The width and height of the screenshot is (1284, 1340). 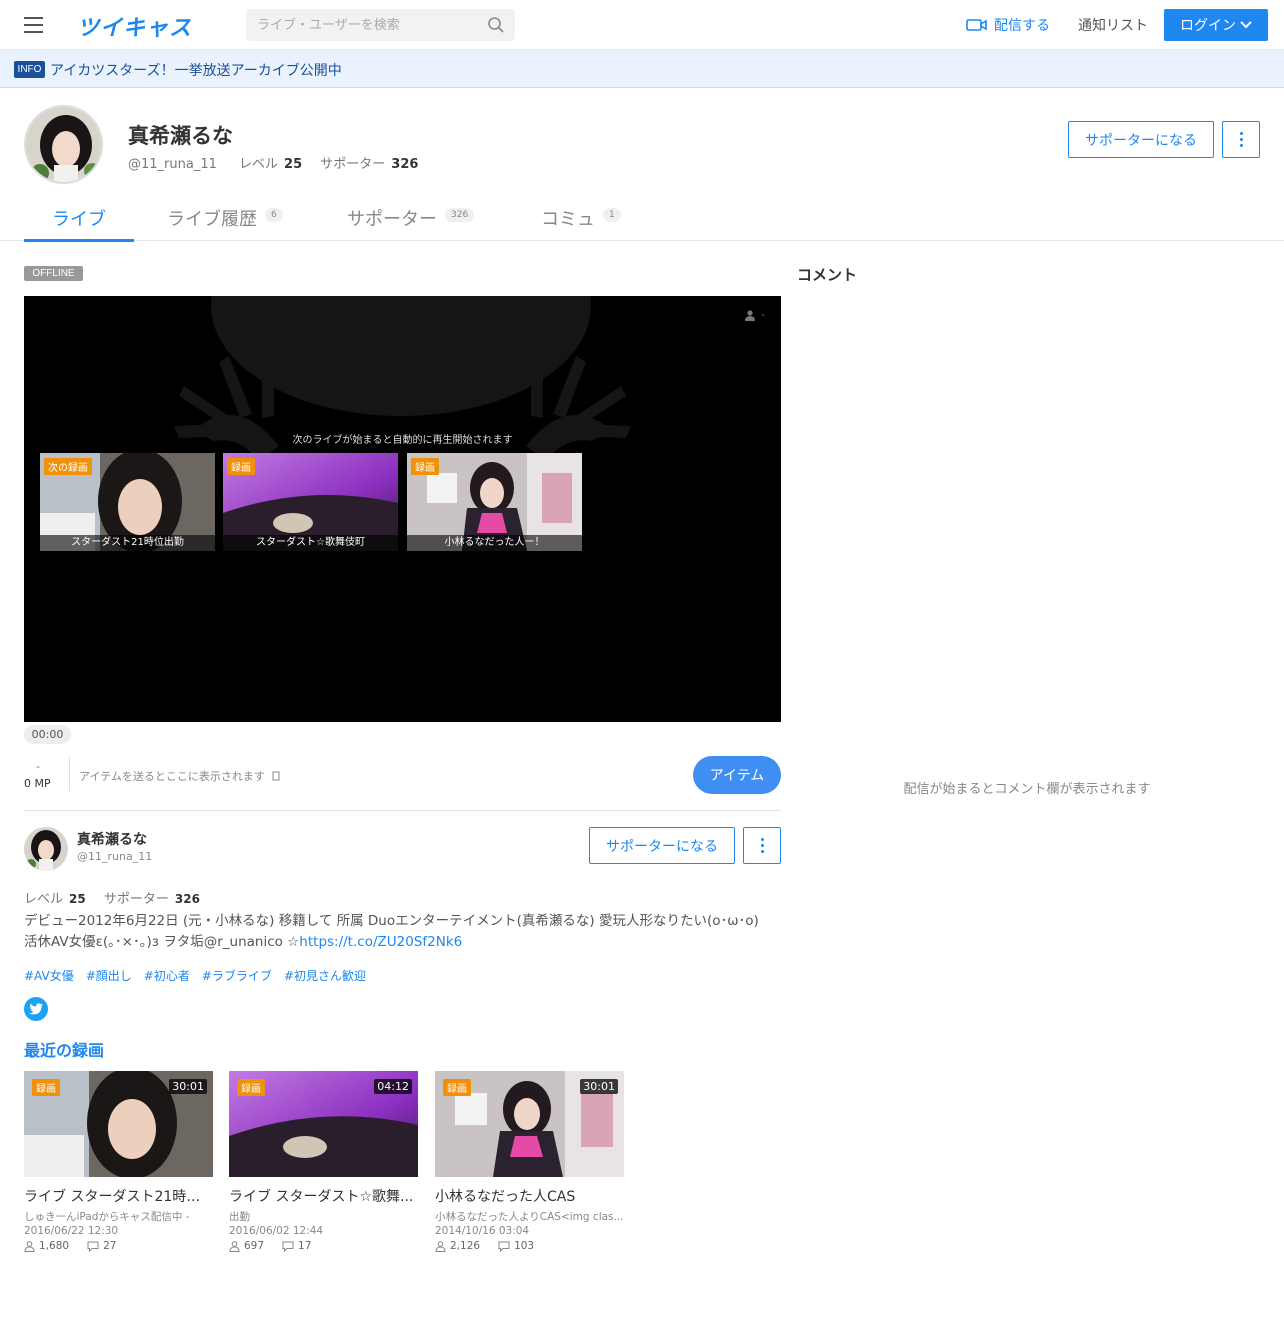 What do you see at coordinates (1008, 25) in the screenshot?
I see `broadcast-button: 配信する` at bounding box center [1008, 25].